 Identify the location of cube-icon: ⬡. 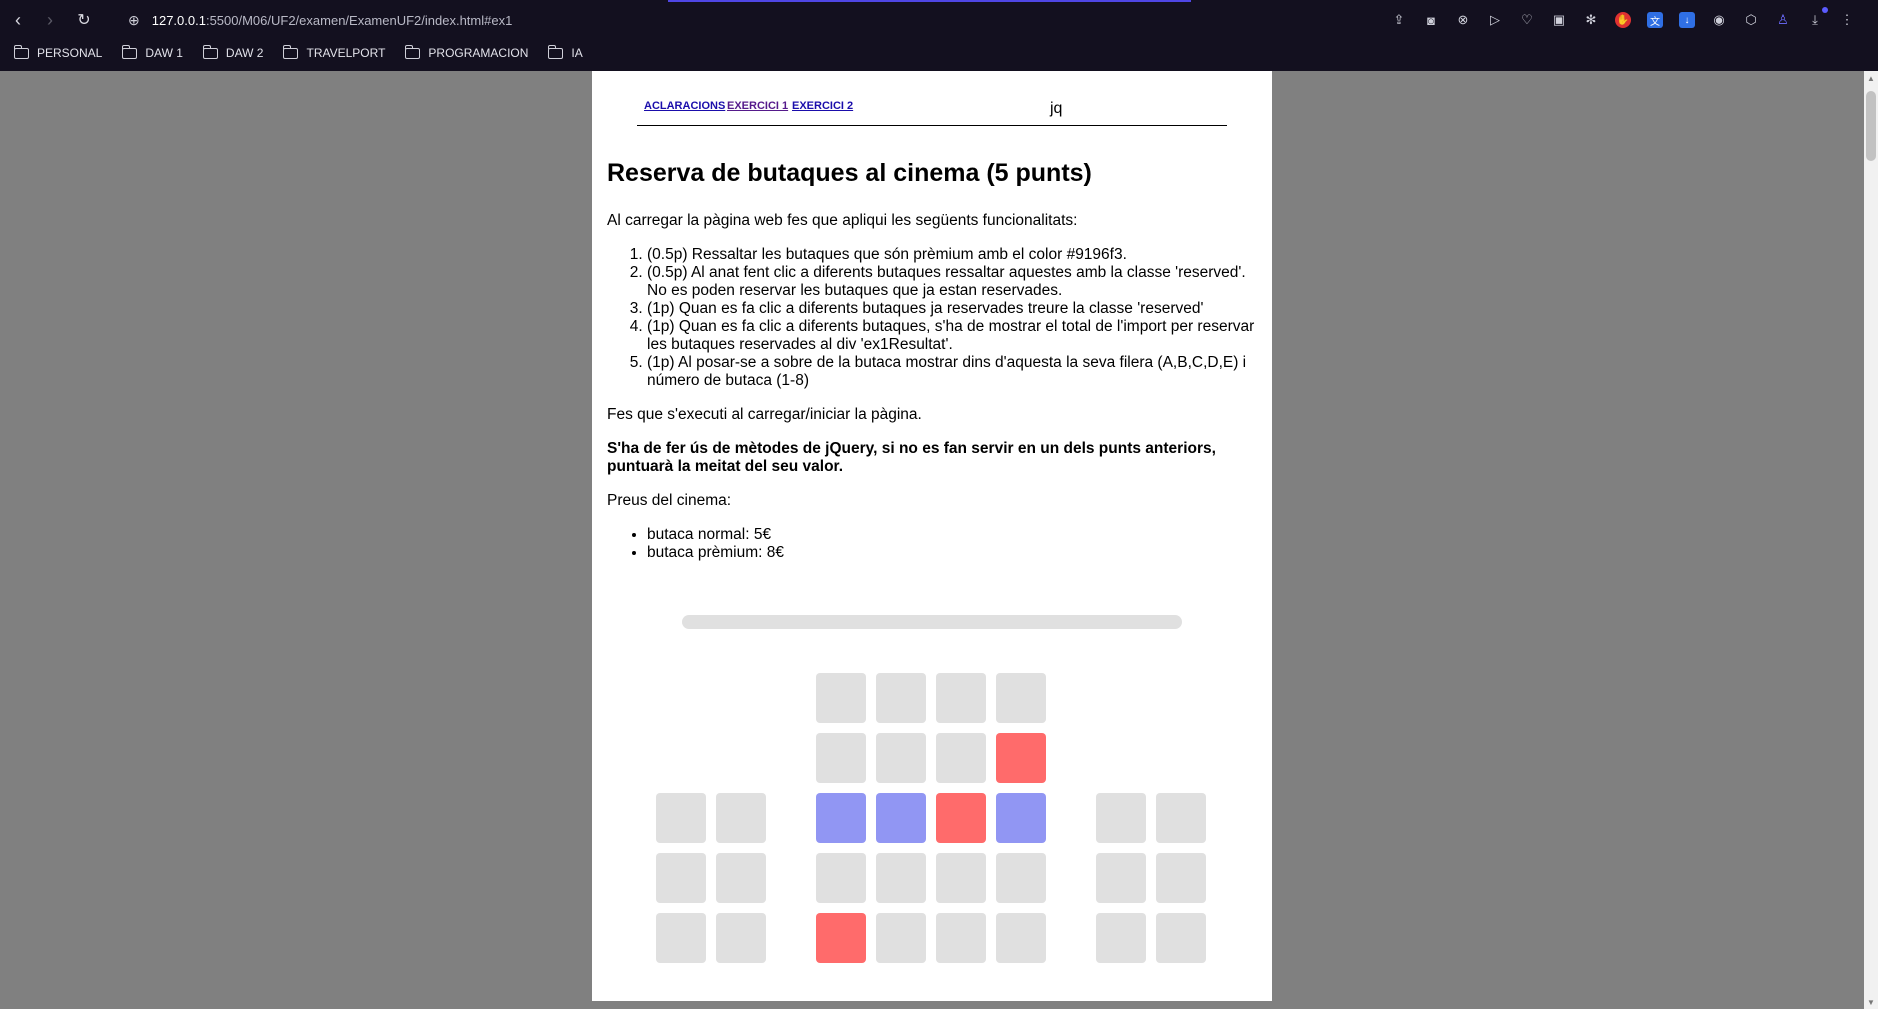
(1751, 20).